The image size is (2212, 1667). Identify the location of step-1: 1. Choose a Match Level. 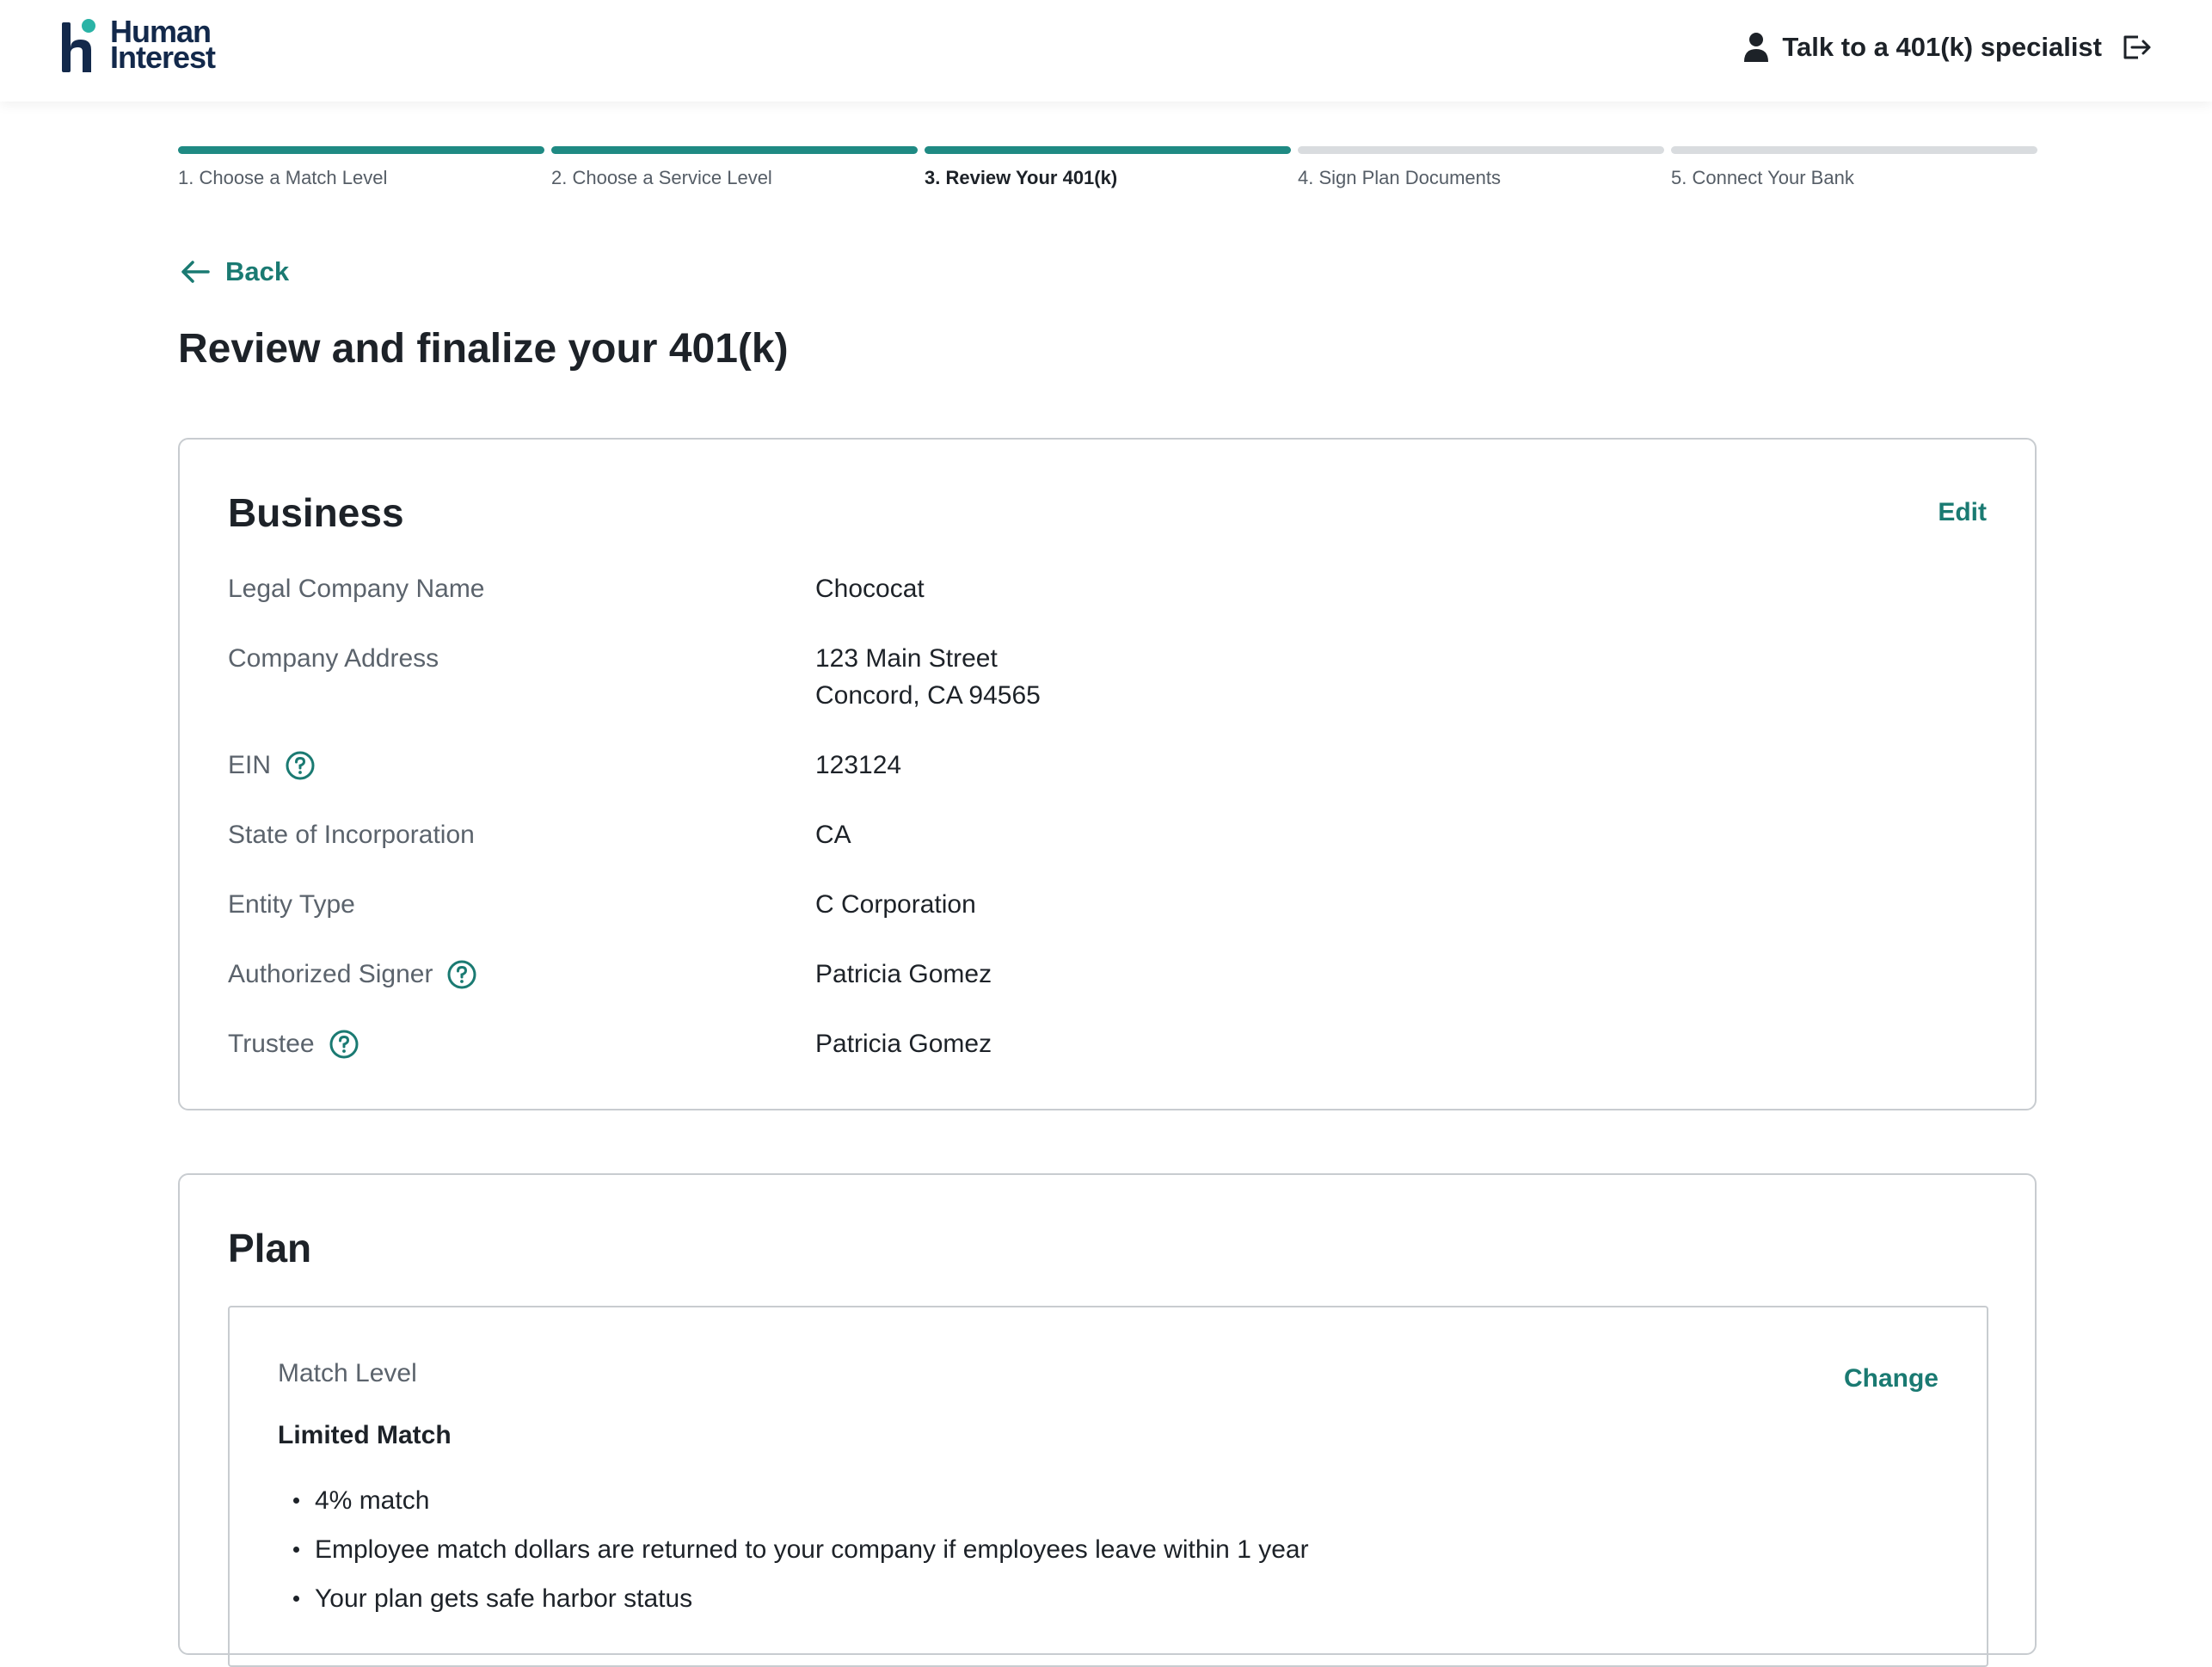
(361, 167).